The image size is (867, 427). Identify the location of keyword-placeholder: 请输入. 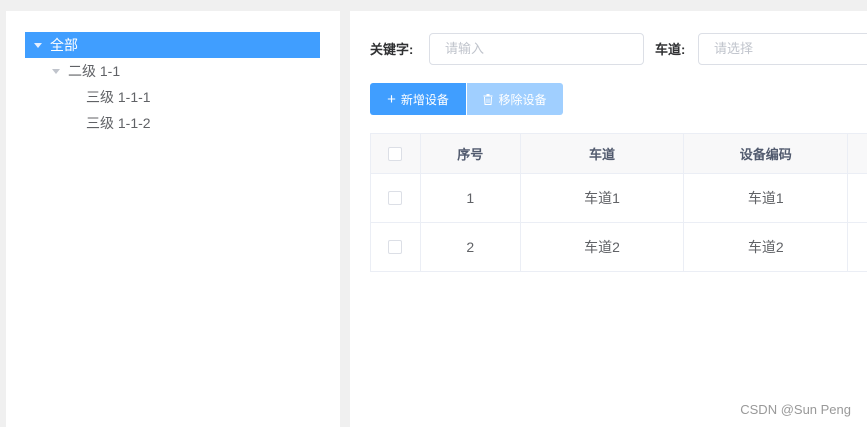
(465, 48).